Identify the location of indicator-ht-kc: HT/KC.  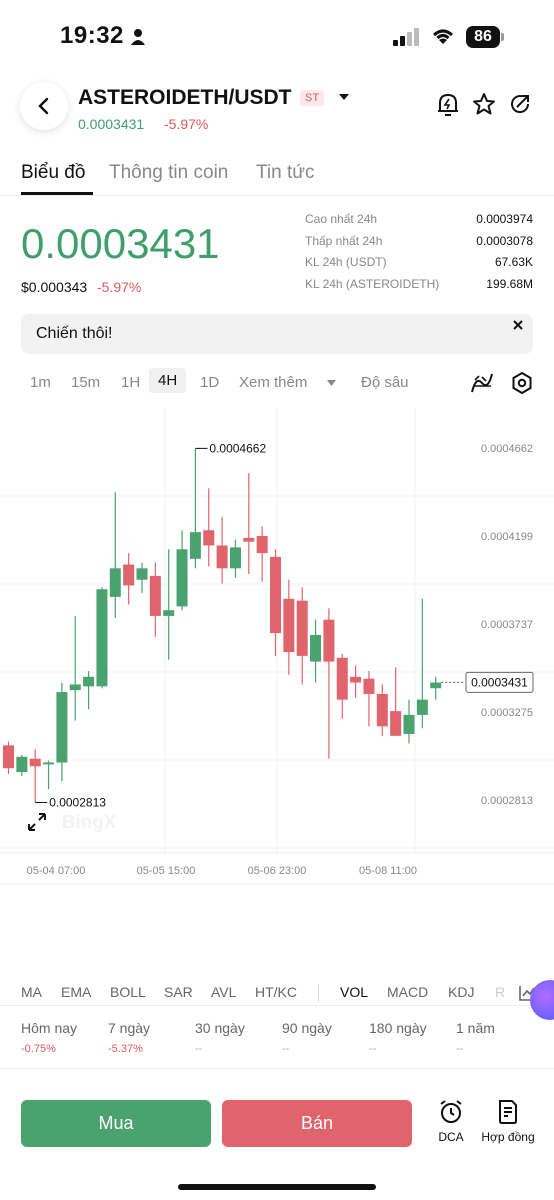
(276, 992).